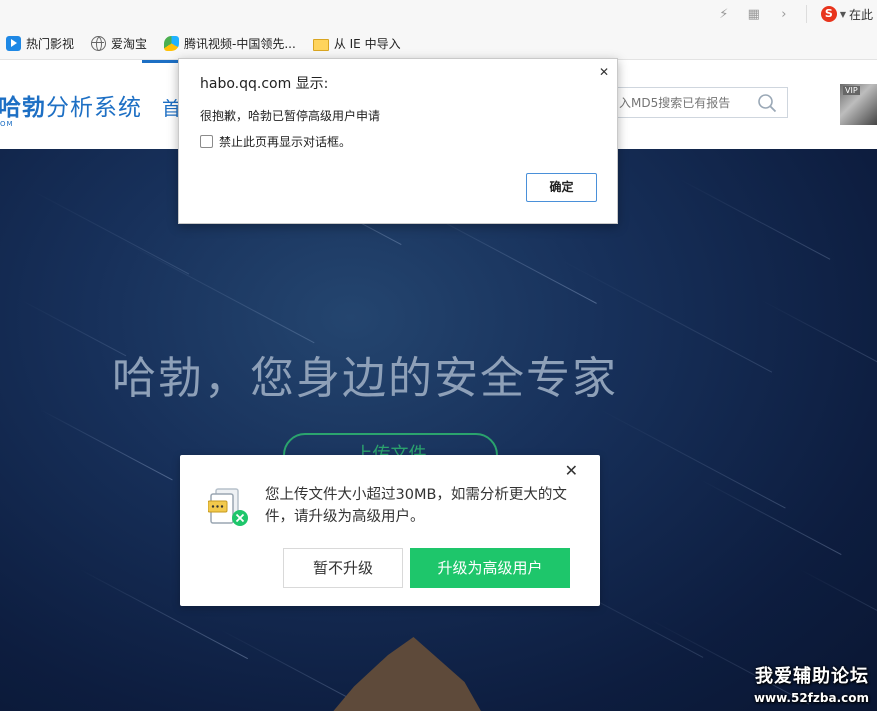  What do you see at coordinates (806, 14) in the screenshot?
I see `toolbar-divider` at bounding box center [806, 14].